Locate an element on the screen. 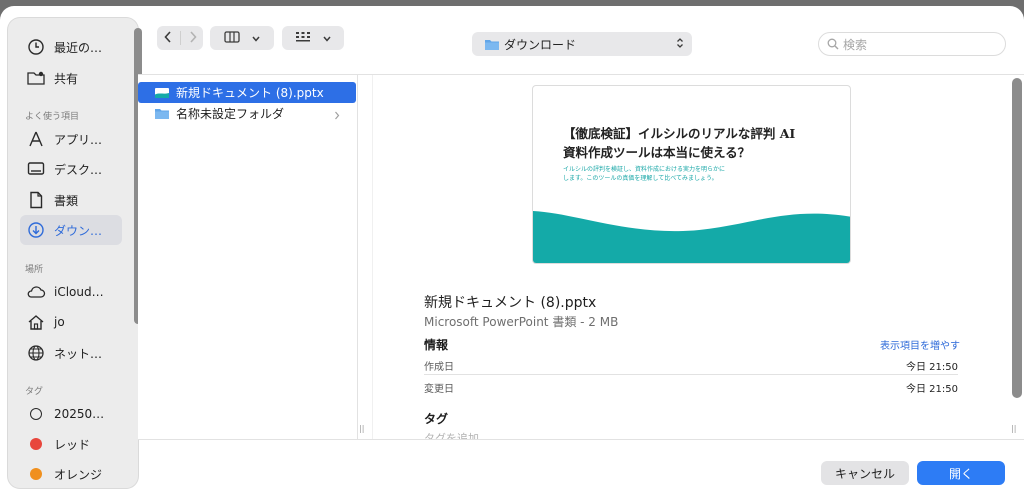 The width and height of the screenshot is (1024, 501). modified-label: 変更日 is located at coordinates (439, 389).